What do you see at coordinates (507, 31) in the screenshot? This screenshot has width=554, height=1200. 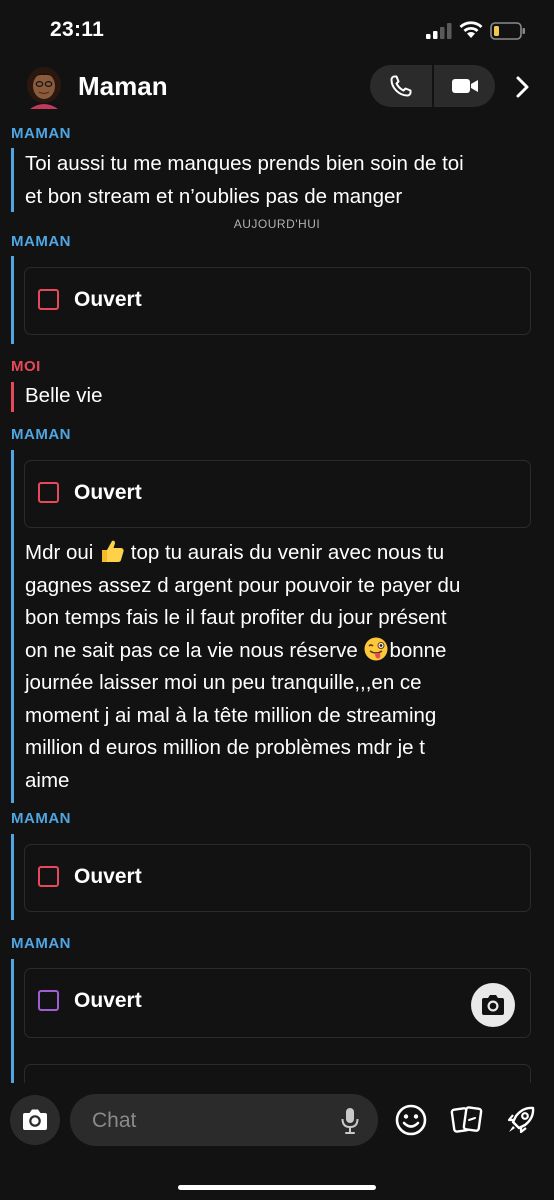 I see `battery-icon` at bounding box center [507, 31].